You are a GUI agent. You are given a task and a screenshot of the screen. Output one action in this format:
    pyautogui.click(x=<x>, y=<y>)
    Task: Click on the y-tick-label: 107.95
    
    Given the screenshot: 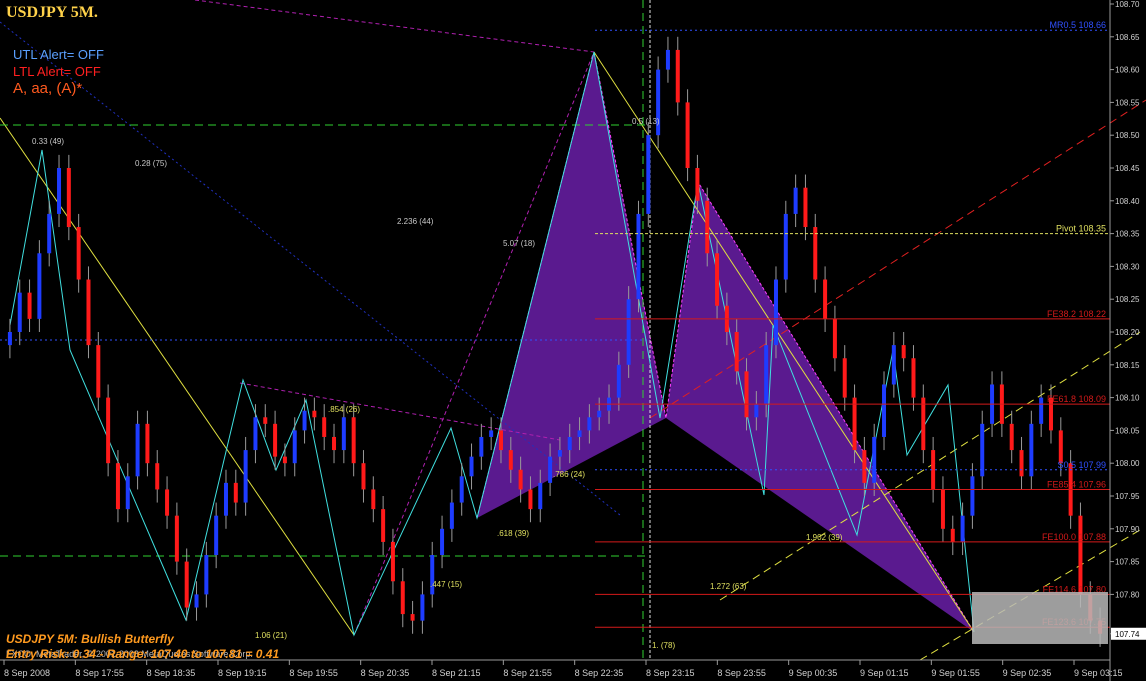 What is the action you would take?
    pyautogui.click(x=1127, y=496)
    